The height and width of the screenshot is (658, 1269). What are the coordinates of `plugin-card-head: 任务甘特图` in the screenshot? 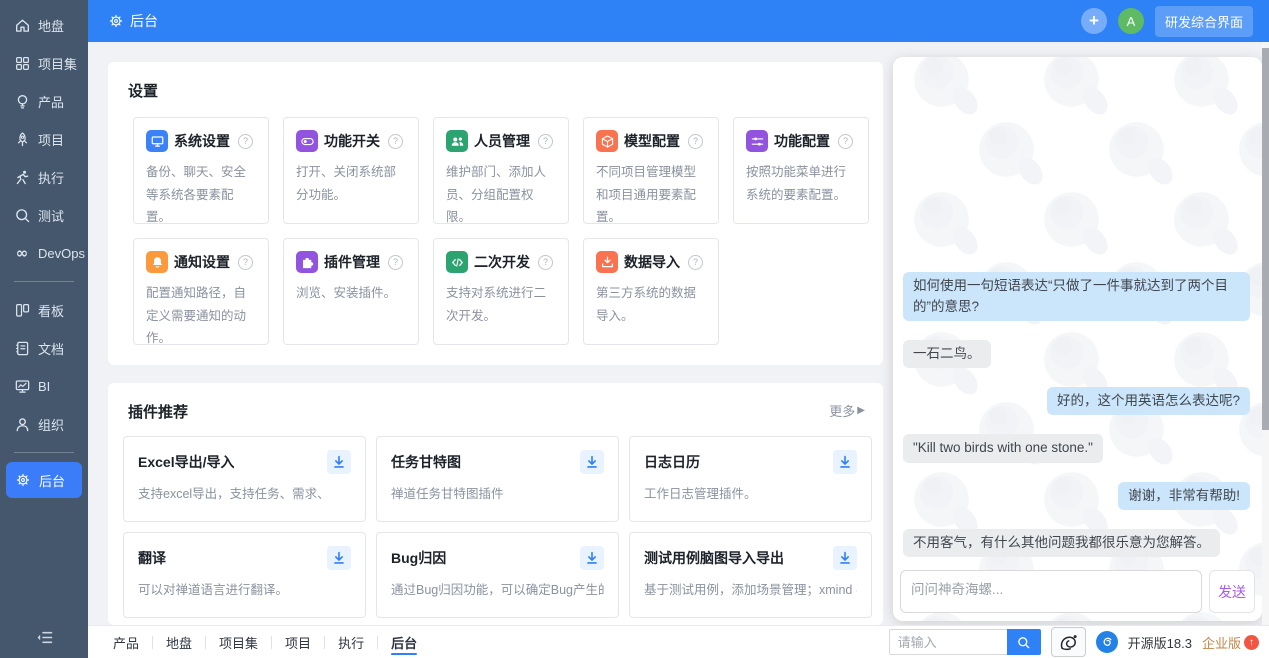 It's located at (497, 462).